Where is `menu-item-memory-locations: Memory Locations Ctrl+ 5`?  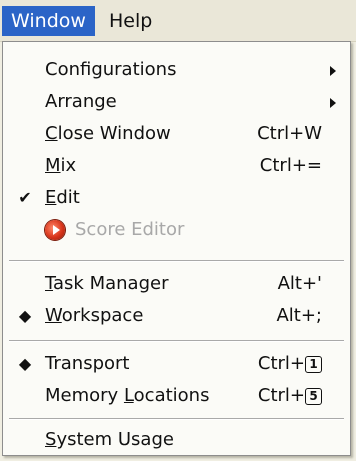 menu-item-memory-locations: Memory Locations Ctrl+ 5 is located at coordinates (176, 396).